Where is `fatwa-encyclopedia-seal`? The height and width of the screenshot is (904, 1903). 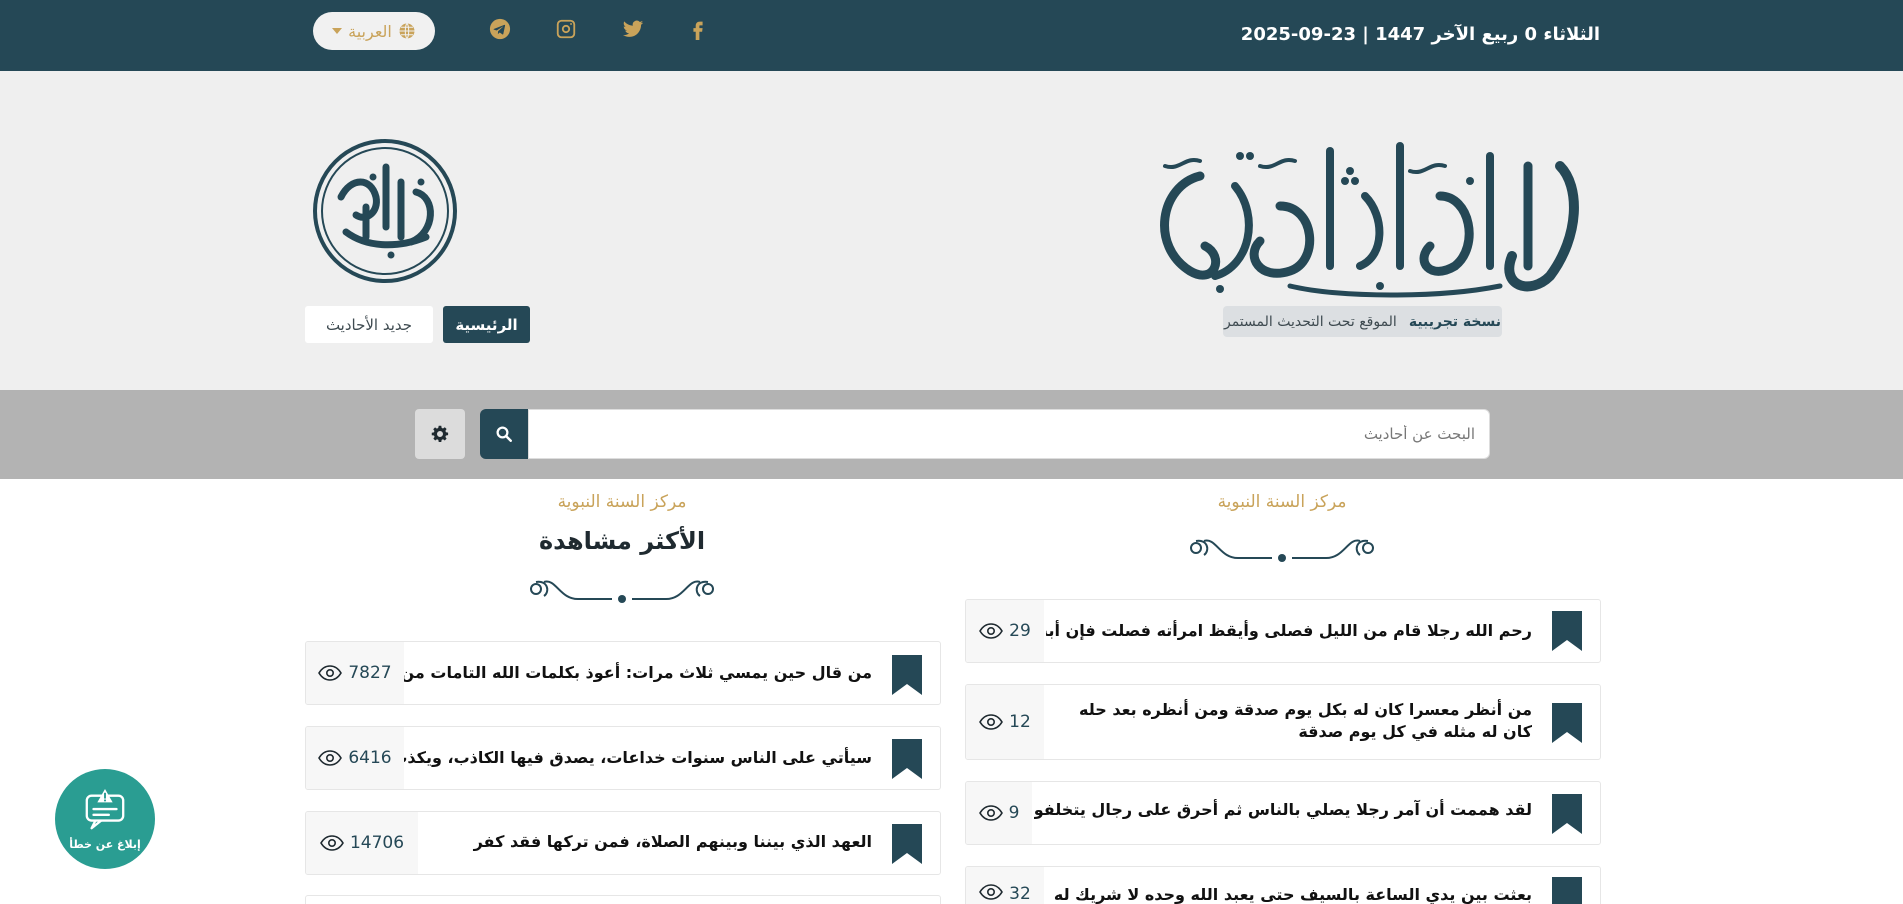
fatwa-encyclopedia-seal is located at coordinates (385, 211).